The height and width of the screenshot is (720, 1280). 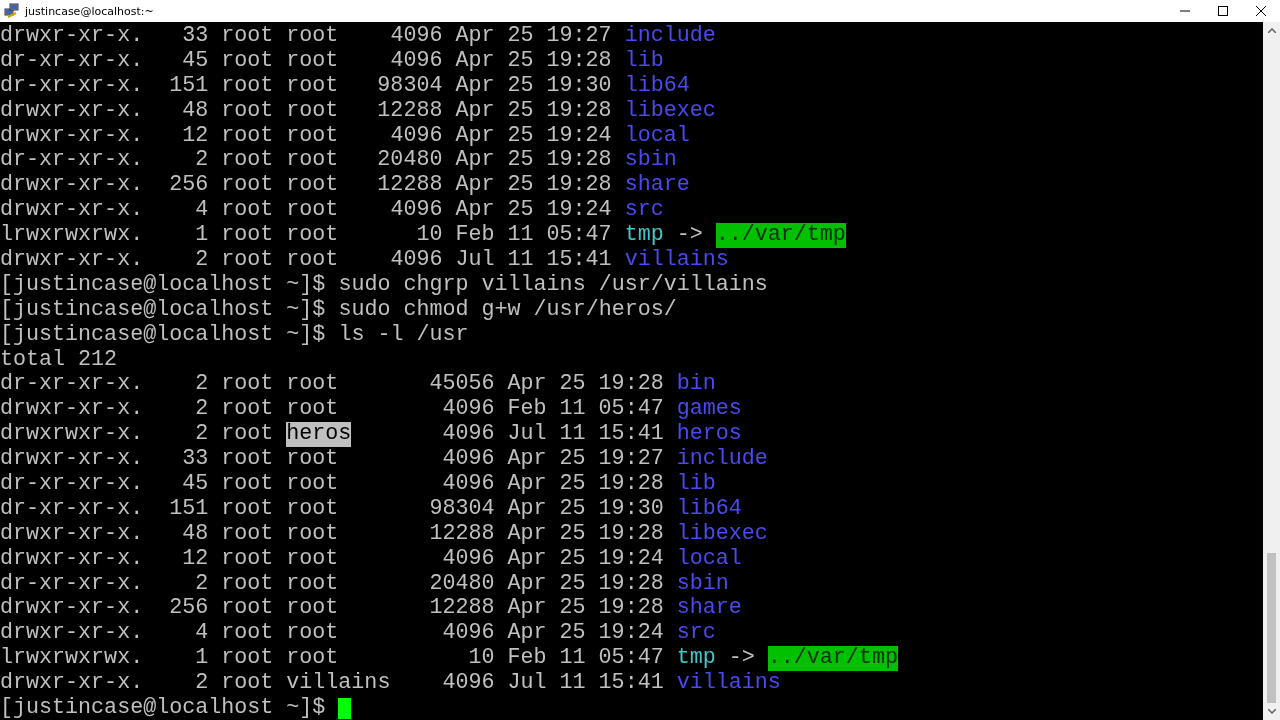 What do you see at coordinates (728, 684) in the screenshot?
I see `directory-name: villains` at bounding box center [728, 684].